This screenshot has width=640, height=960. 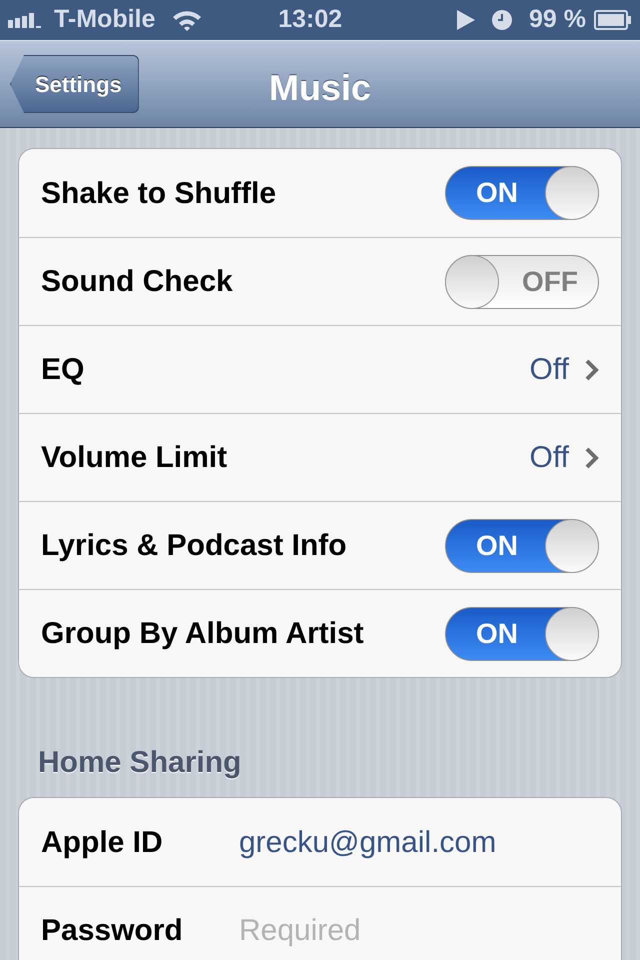 I want to click on settings-row: Group By Album Artist ON, so click(x=320, y=633).